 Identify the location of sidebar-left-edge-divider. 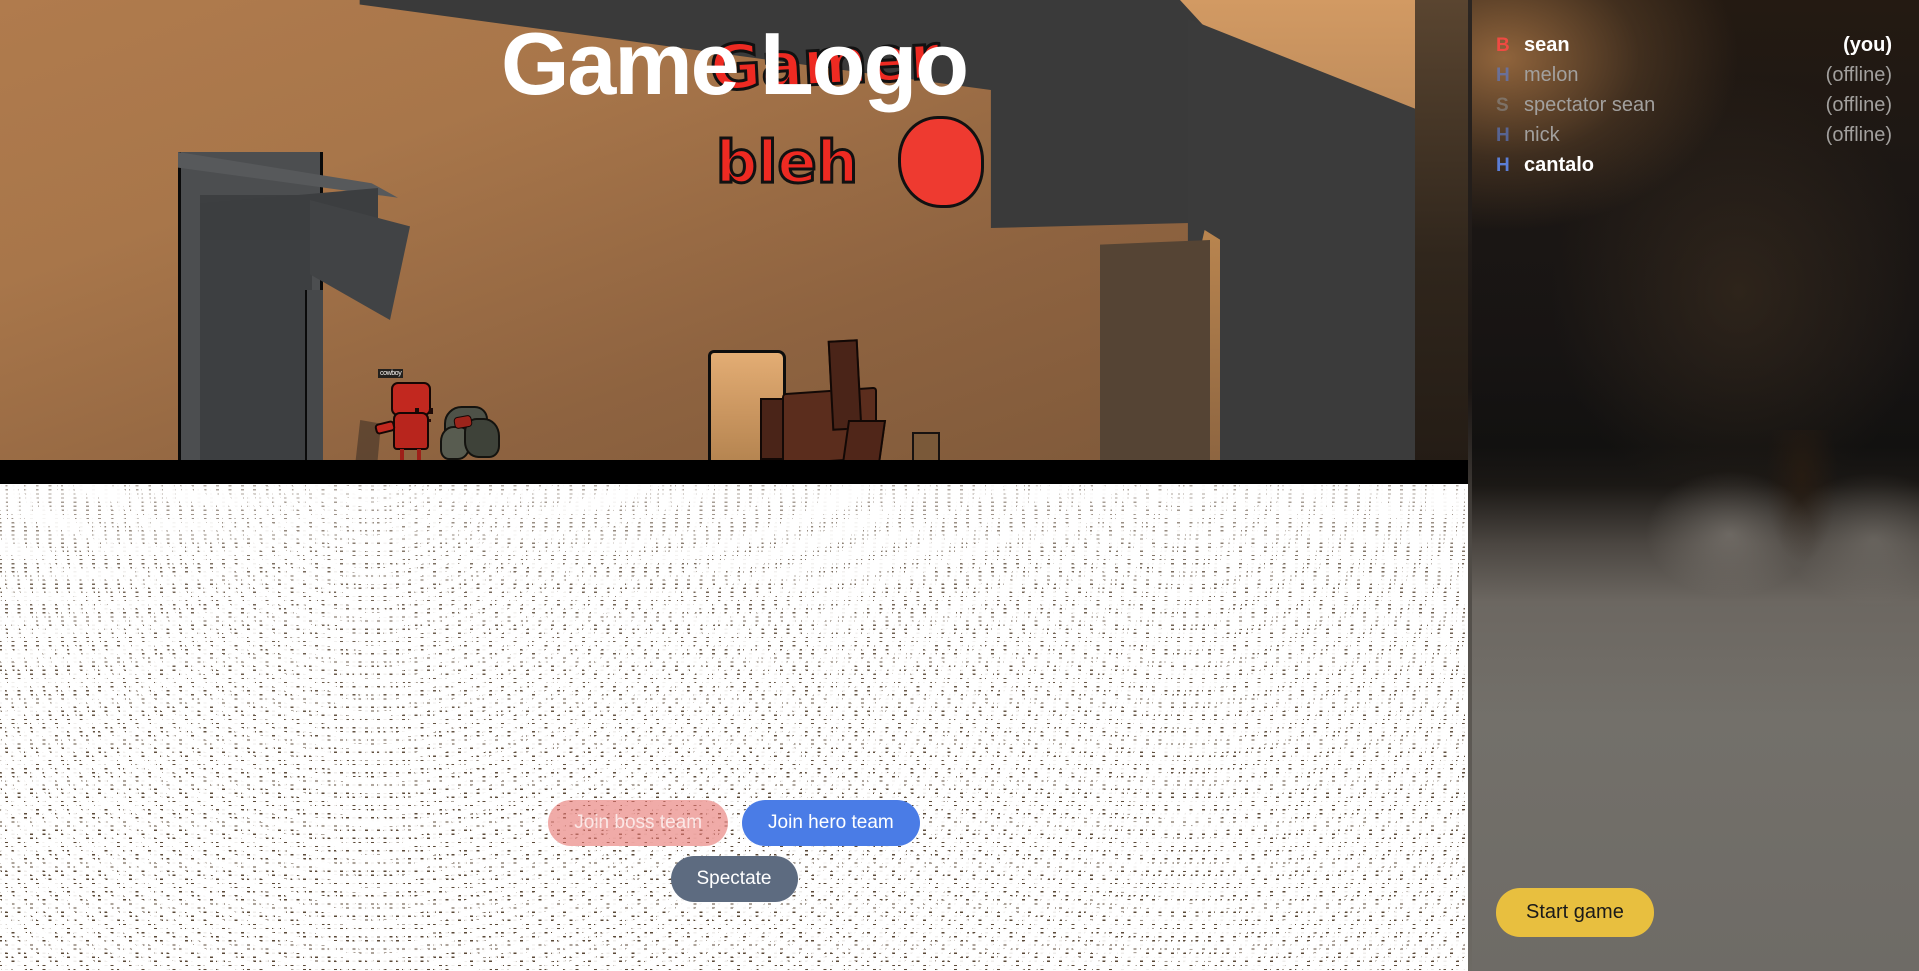
(1470, 485).